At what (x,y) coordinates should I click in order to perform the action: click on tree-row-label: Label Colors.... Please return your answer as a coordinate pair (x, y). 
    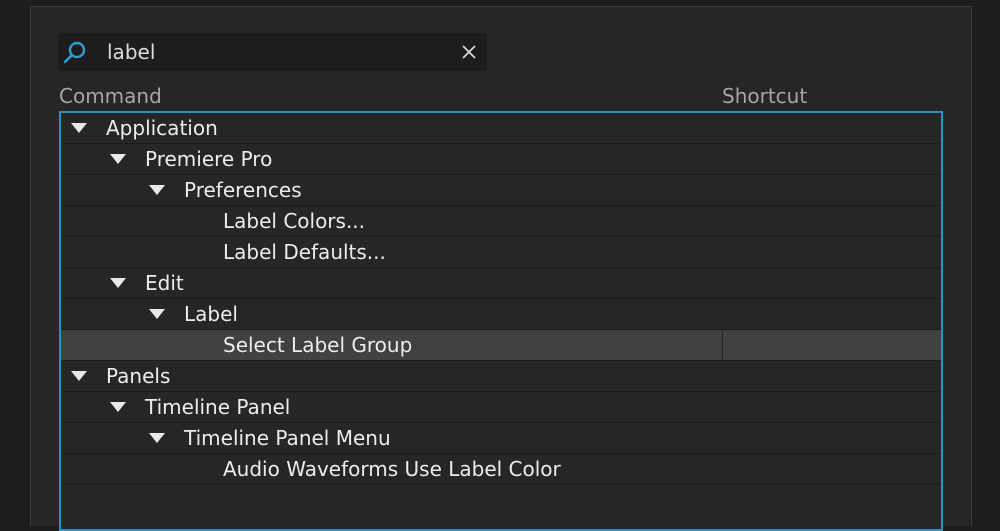
    Looking at the image, I should click on (294, 221).